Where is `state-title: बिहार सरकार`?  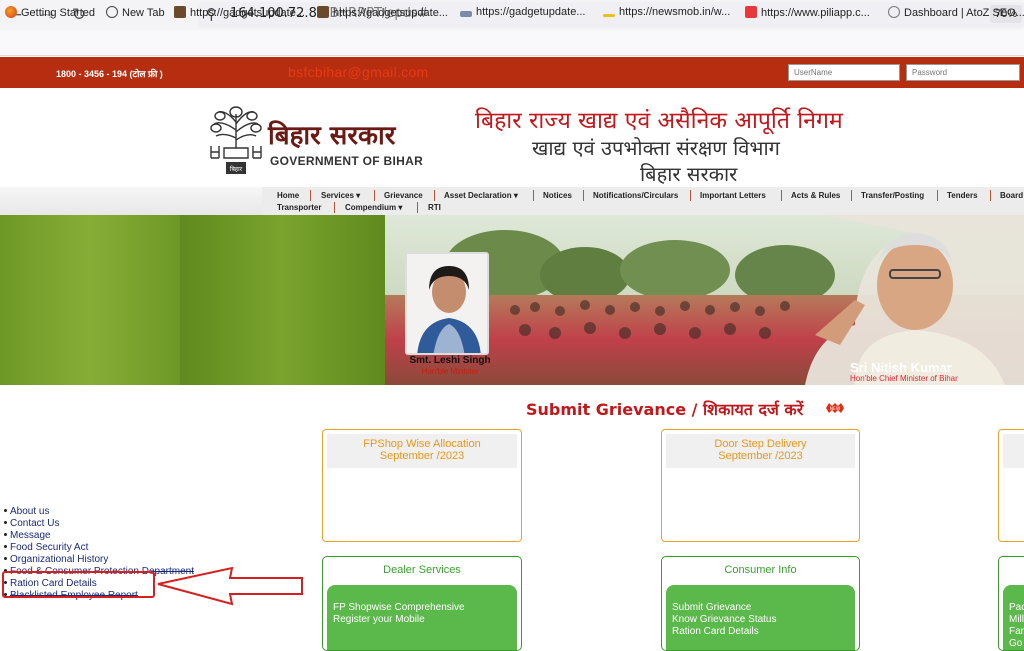 state-title: बिहार सरकार is located at coordinates (689, 174).